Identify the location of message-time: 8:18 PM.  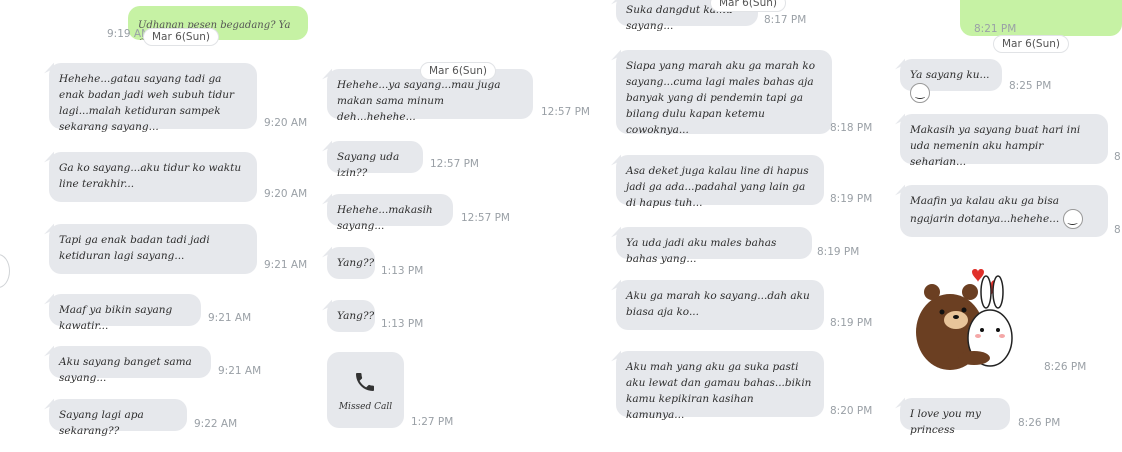
(851, 128).